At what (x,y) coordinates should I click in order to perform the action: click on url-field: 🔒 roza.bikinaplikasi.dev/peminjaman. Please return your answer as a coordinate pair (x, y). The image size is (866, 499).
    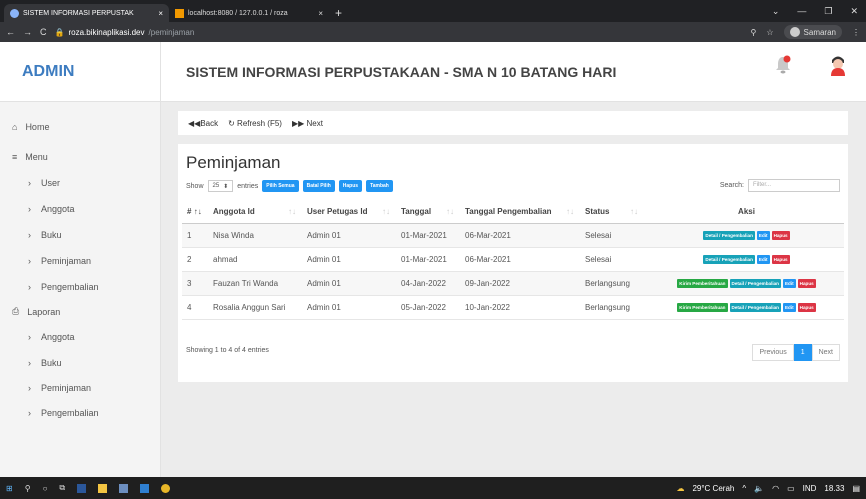
    Looking at the image, I should click on (125, 32).